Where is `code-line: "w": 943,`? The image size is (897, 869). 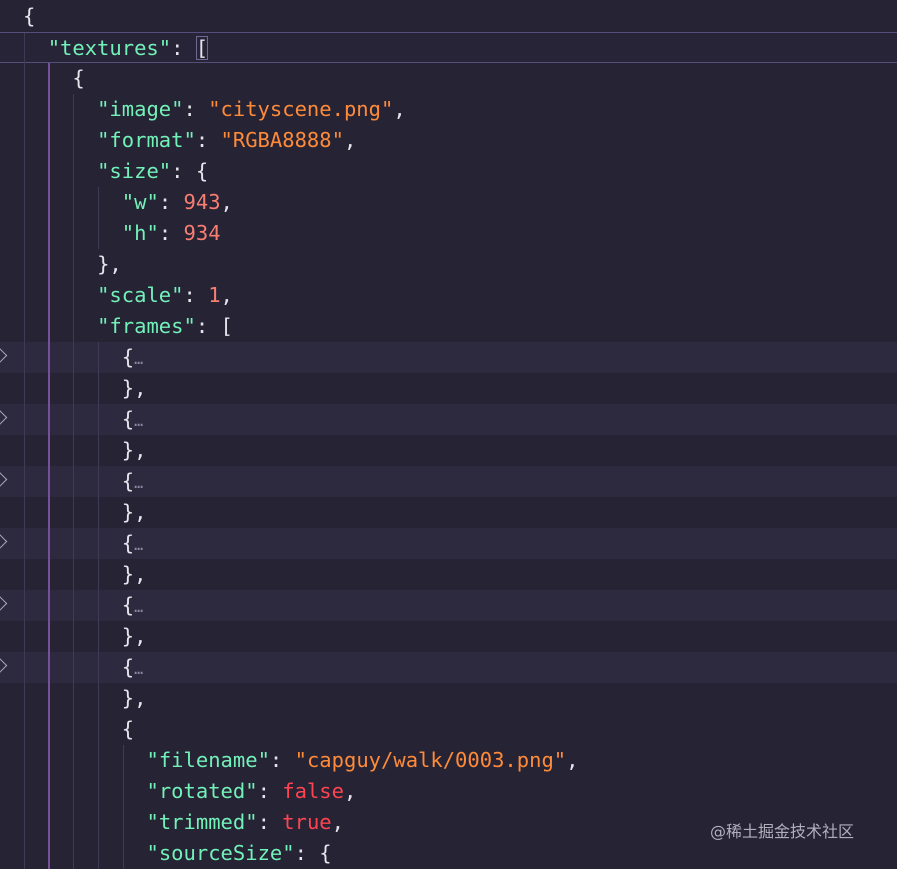
code-line: "w": 943, is located at coordinates (448, 202).